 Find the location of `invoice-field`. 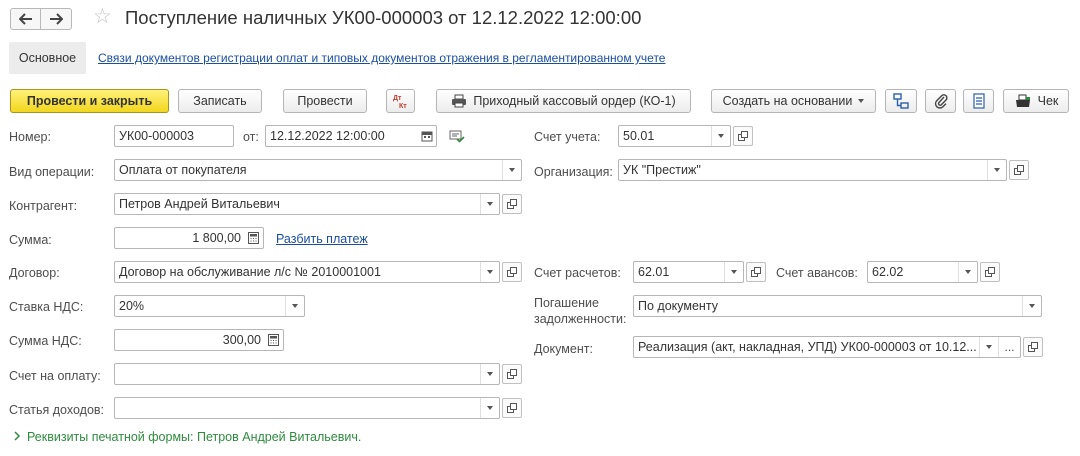

invoice-field is located at coordinates (307, 374).